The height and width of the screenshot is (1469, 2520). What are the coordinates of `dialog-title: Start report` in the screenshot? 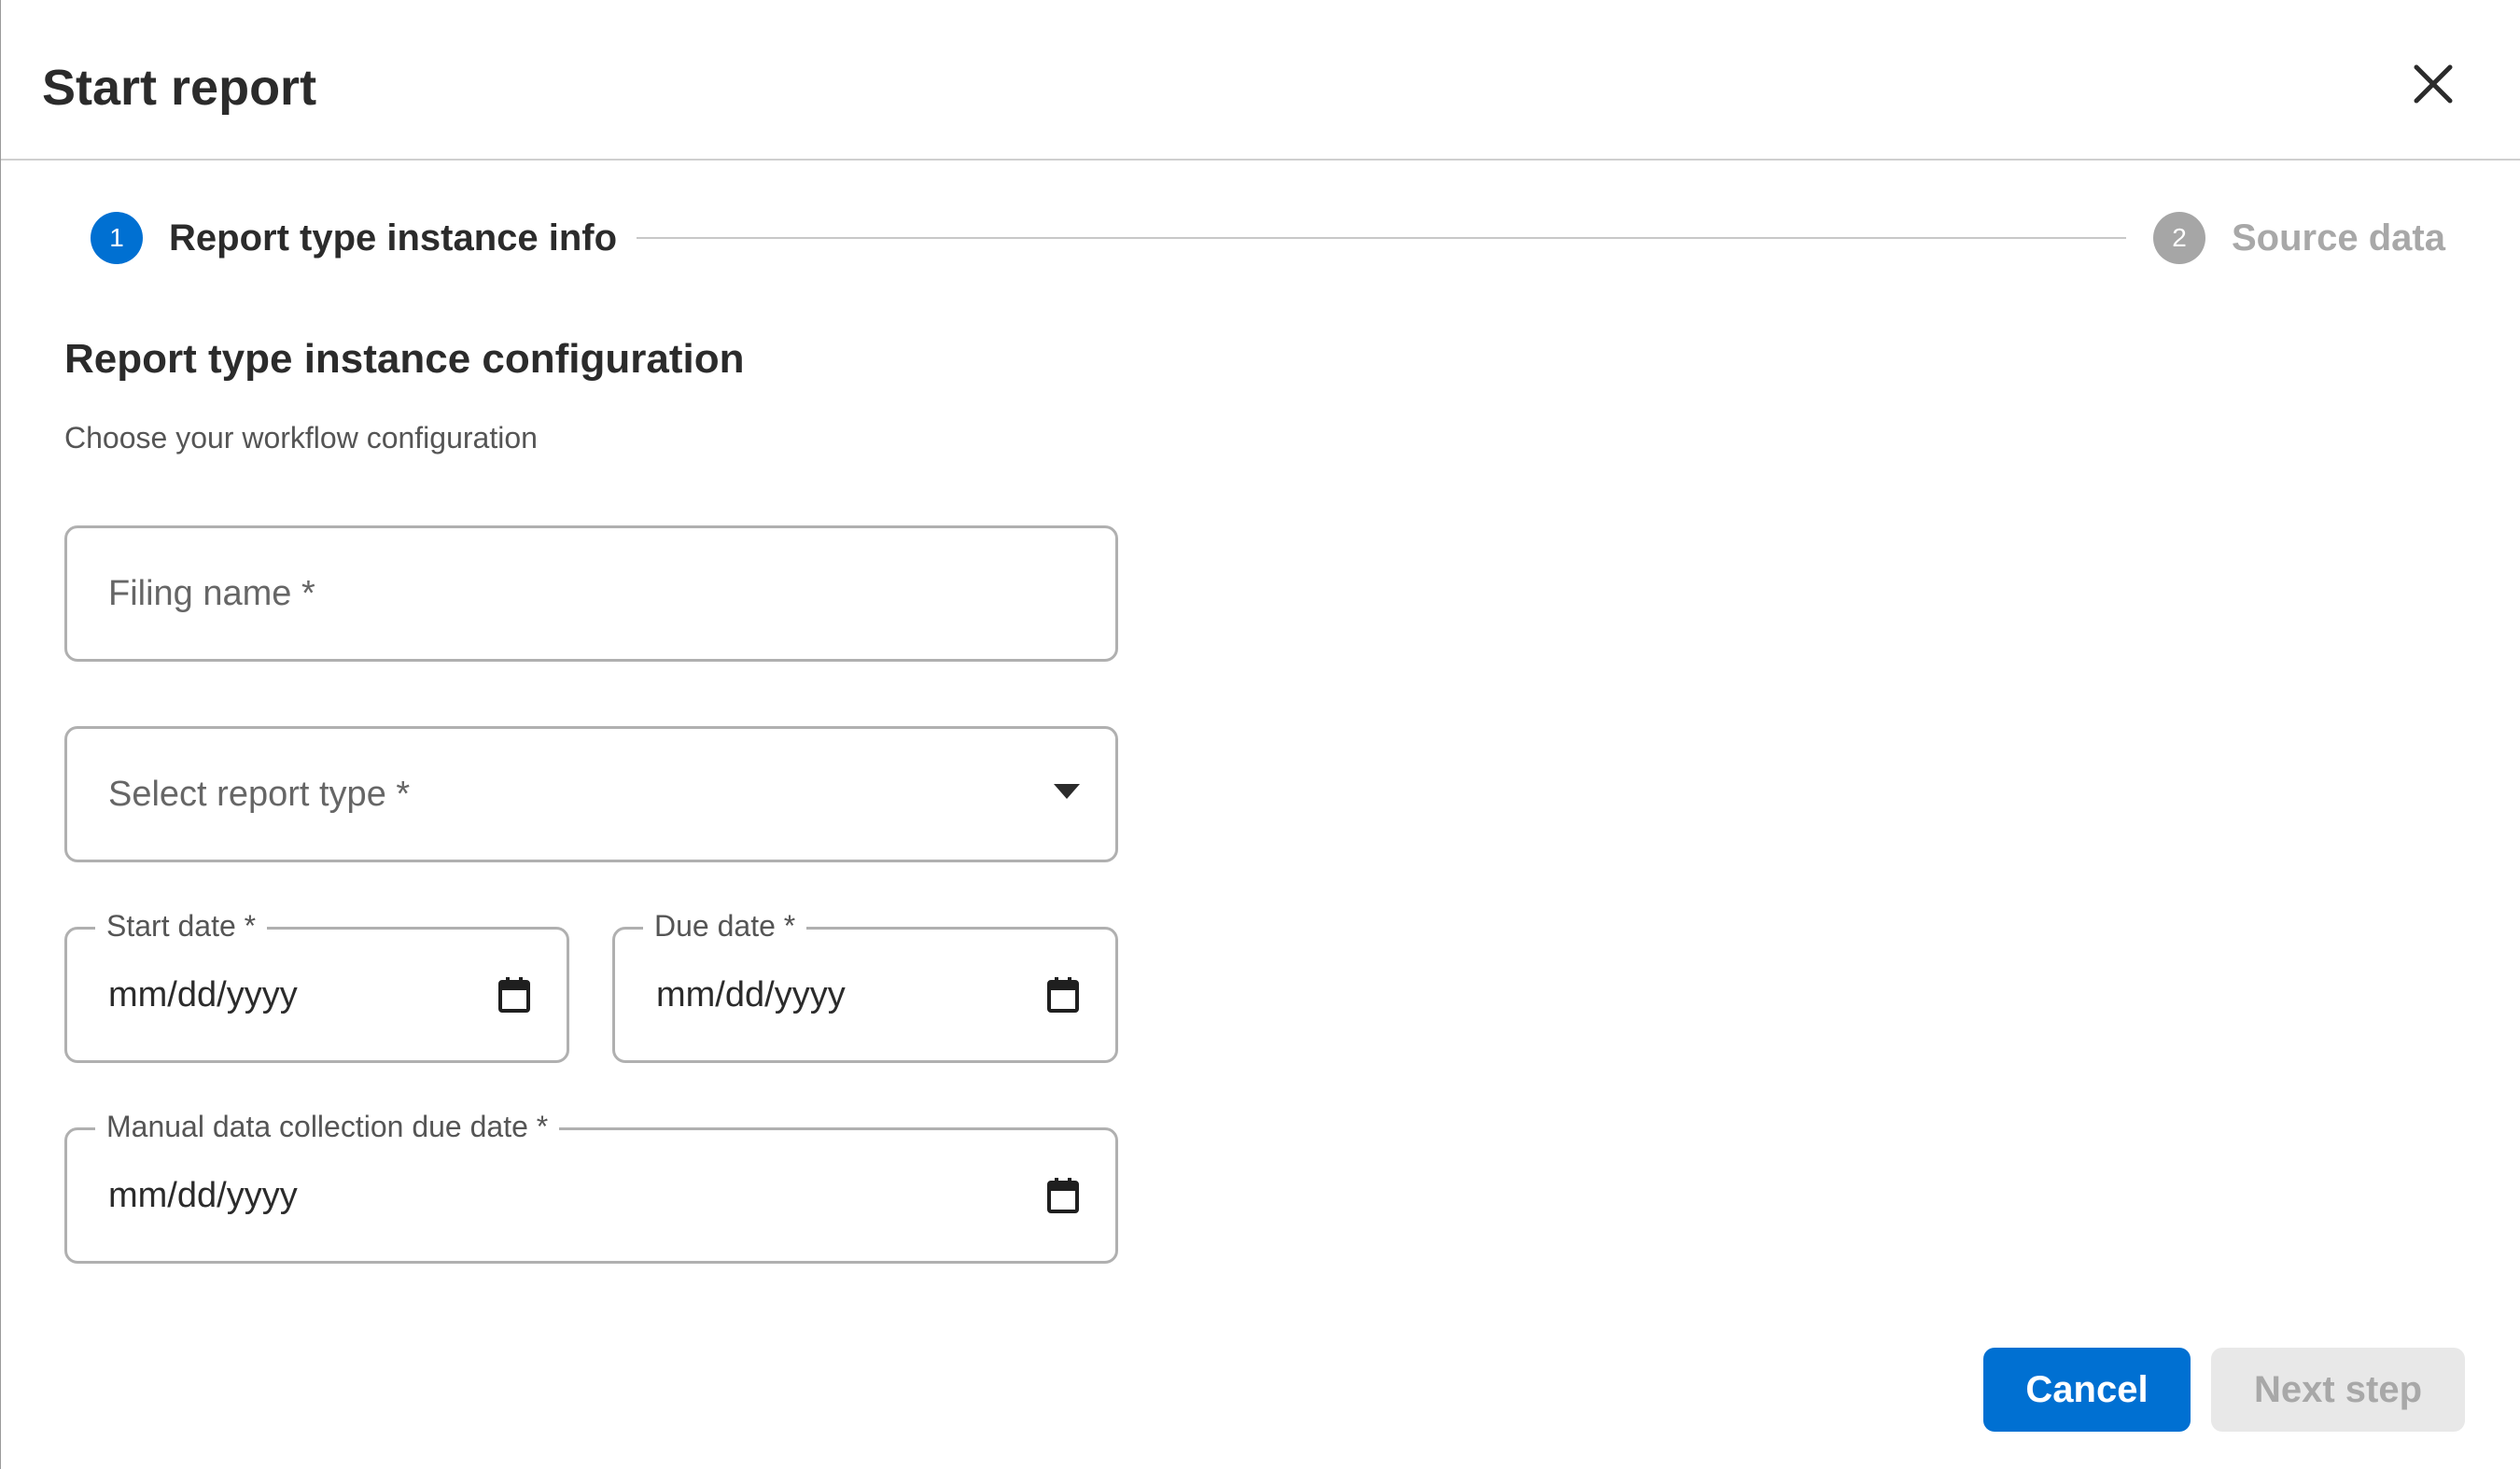 It's located at (179, 88).